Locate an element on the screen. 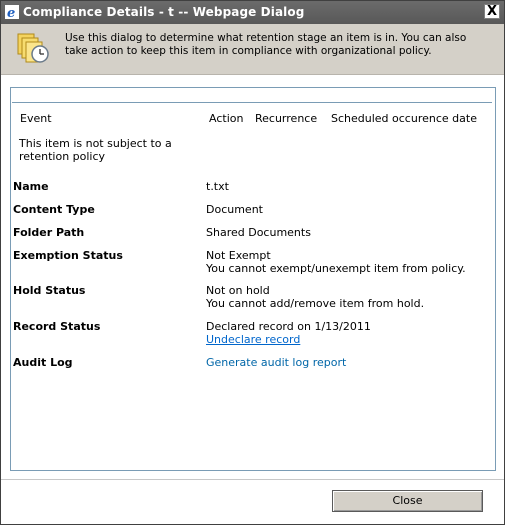 The width and height of the screenshot is (505, 525). hold-status-note: You cannot add/remove item from hold. is located at coordinates (315, 303).